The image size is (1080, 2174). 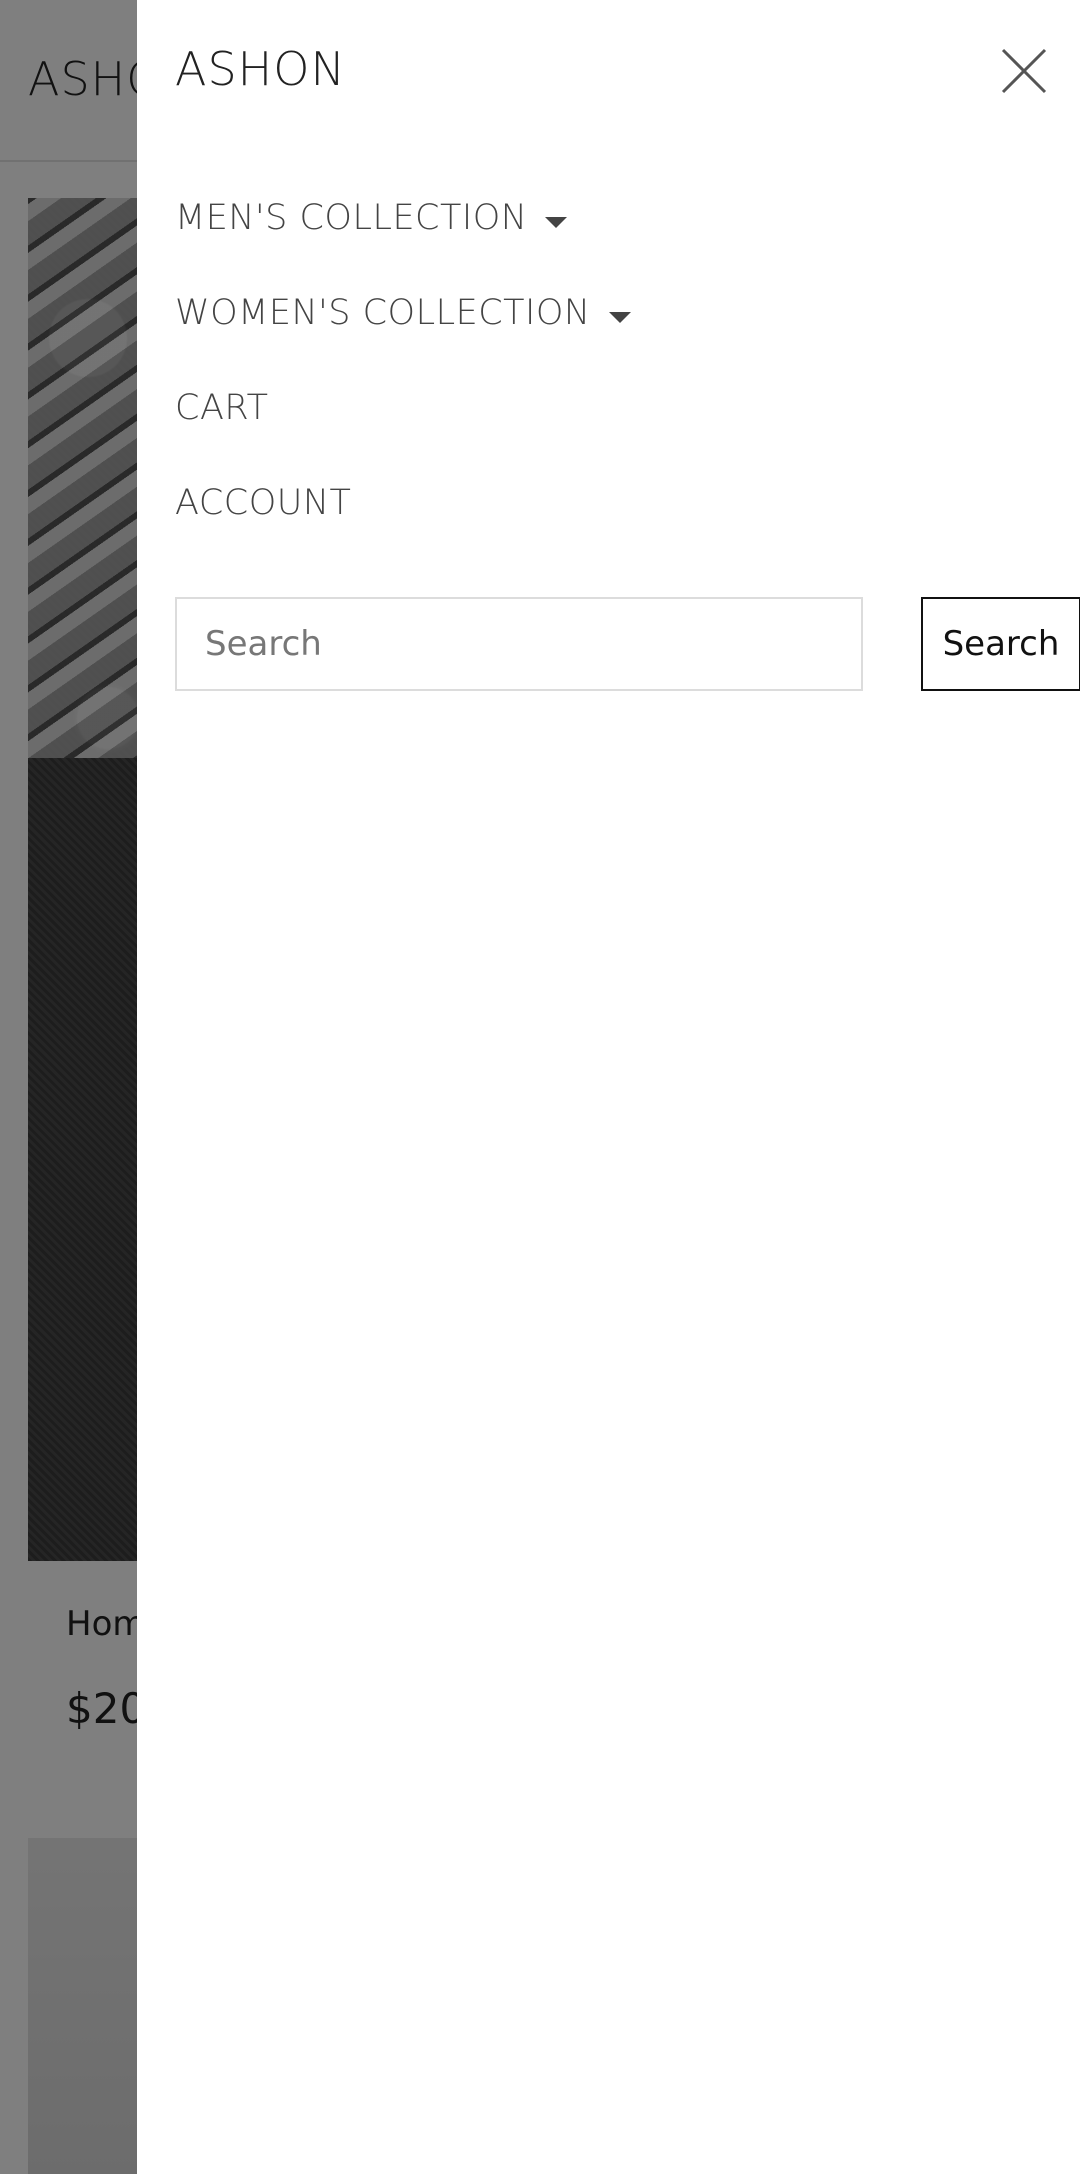 What do you see at coordinates (351, 218) in the screenshot?
I see `nav-item-label: MEN'S COLLECTION` at bounding box center [351, 218].